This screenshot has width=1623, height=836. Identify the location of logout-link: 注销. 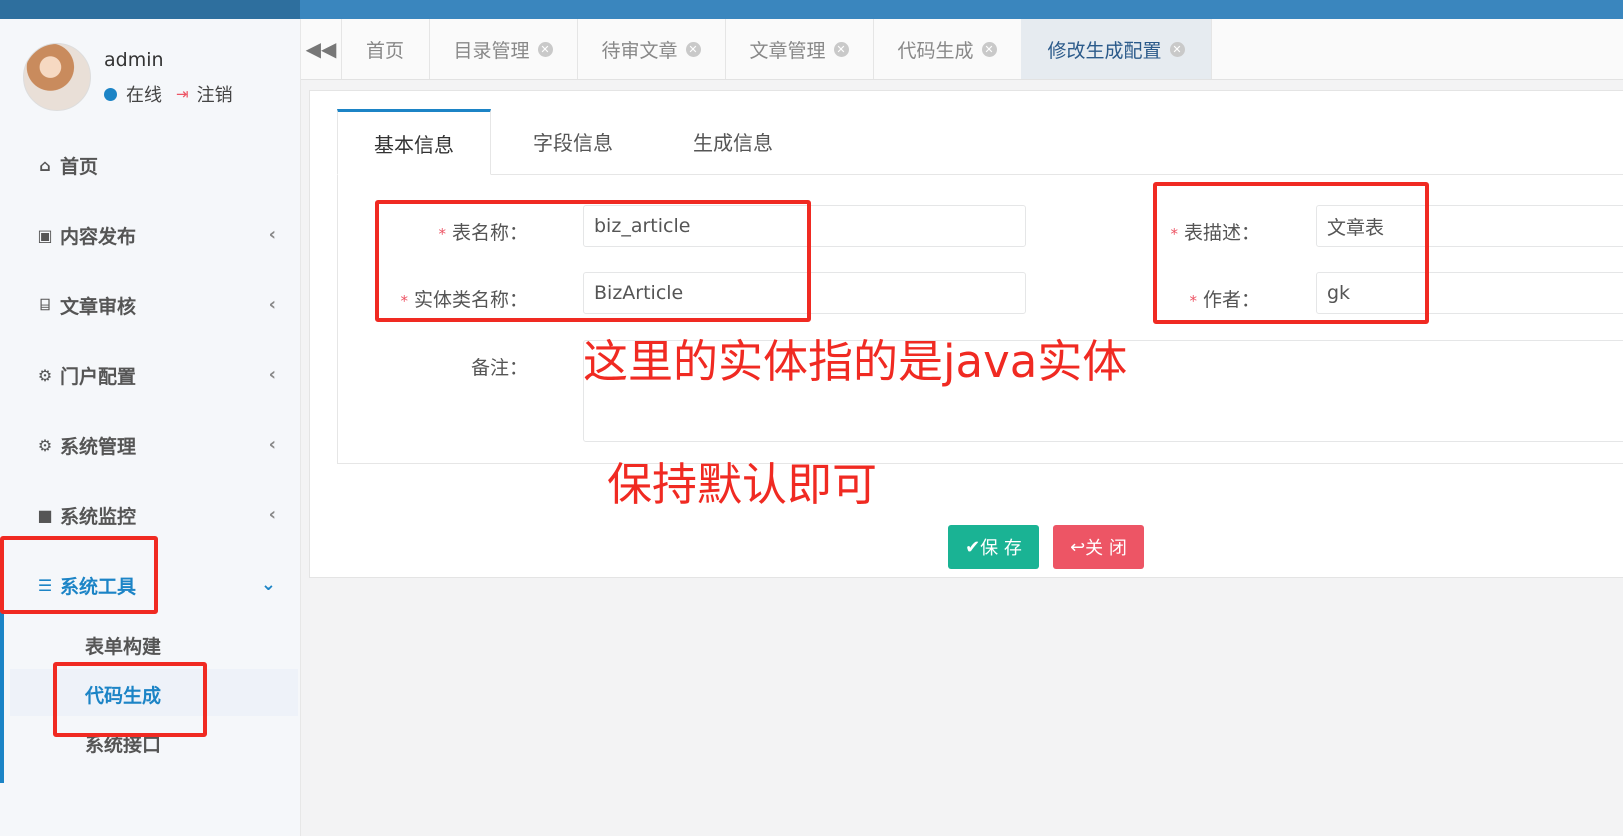
(215, 94).